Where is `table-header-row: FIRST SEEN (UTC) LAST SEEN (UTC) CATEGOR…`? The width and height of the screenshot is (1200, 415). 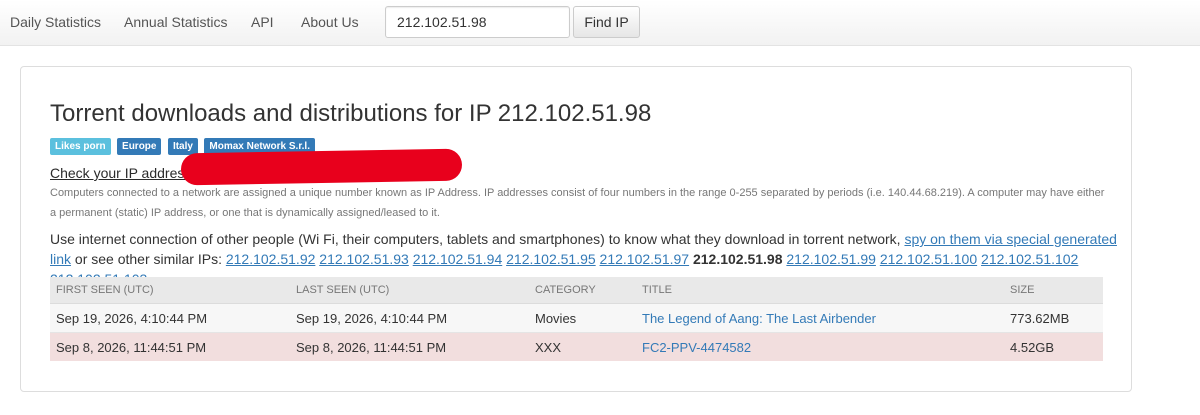 table-header-row: FIRST SEEN (UTC) LAST SEEN (UTC) CATEGOR… is located at coordinates (576, 290).